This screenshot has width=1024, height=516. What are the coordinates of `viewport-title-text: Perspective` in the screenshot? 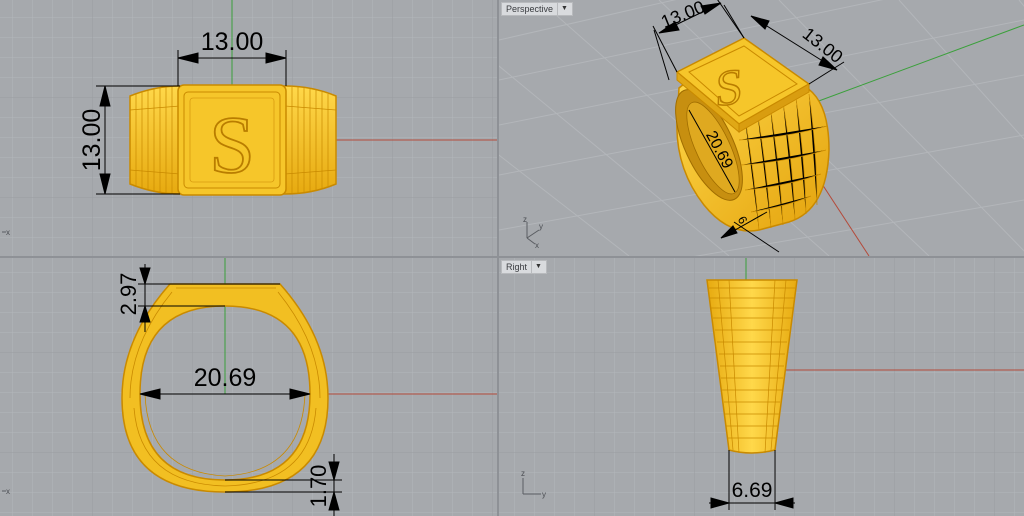 It's located at (530, 9).